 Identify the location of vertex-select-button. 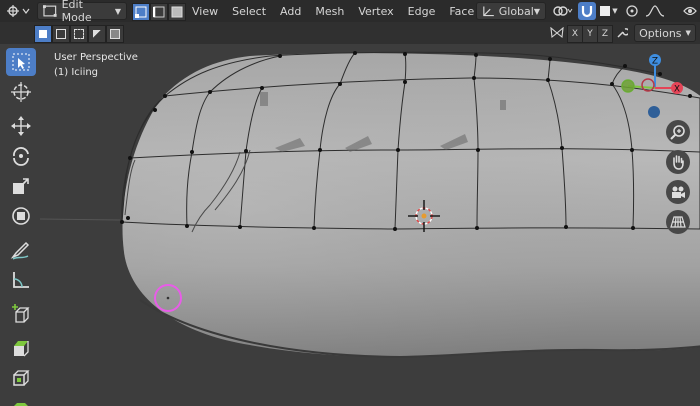
(141, 12).